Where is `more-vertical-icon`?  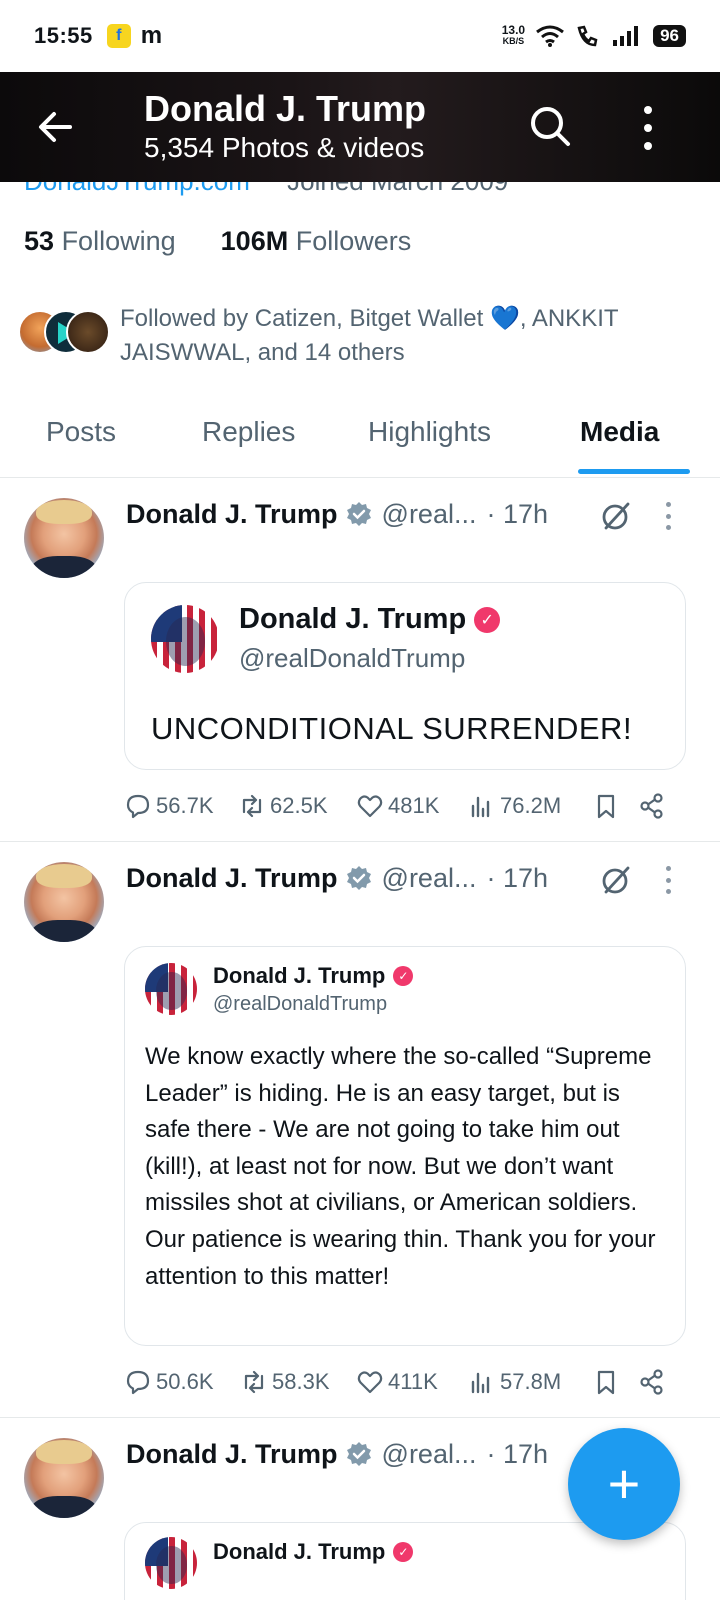
more-vertical-icon is located at coordinates (648, 128).